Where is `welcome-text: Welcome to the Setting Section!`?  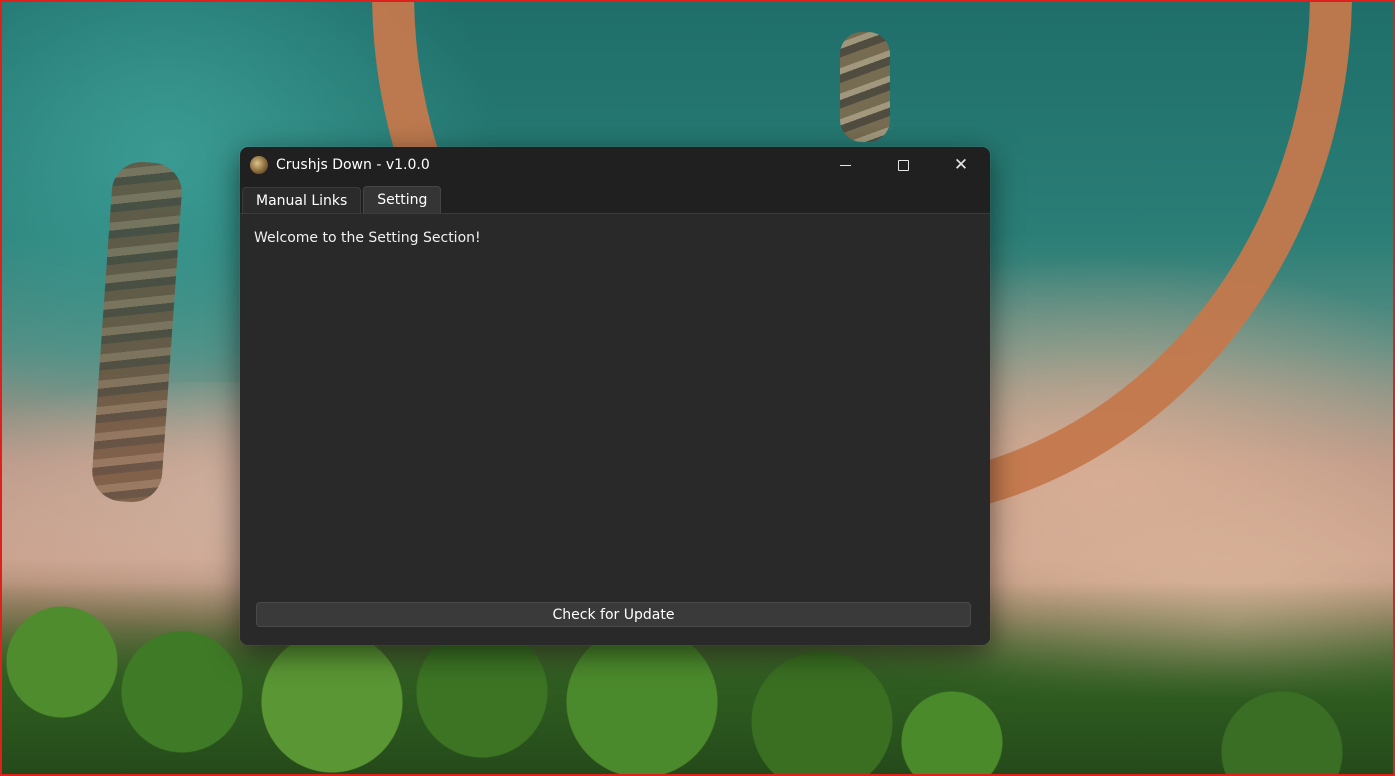 welcome-text: Welcome to the Setting Section! is located at coordinates (367, 238).